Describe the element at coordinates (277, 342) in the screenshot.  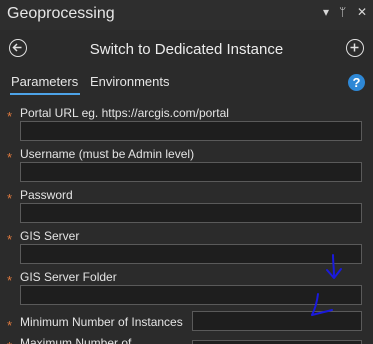
I see `max-instances-field` at that location.